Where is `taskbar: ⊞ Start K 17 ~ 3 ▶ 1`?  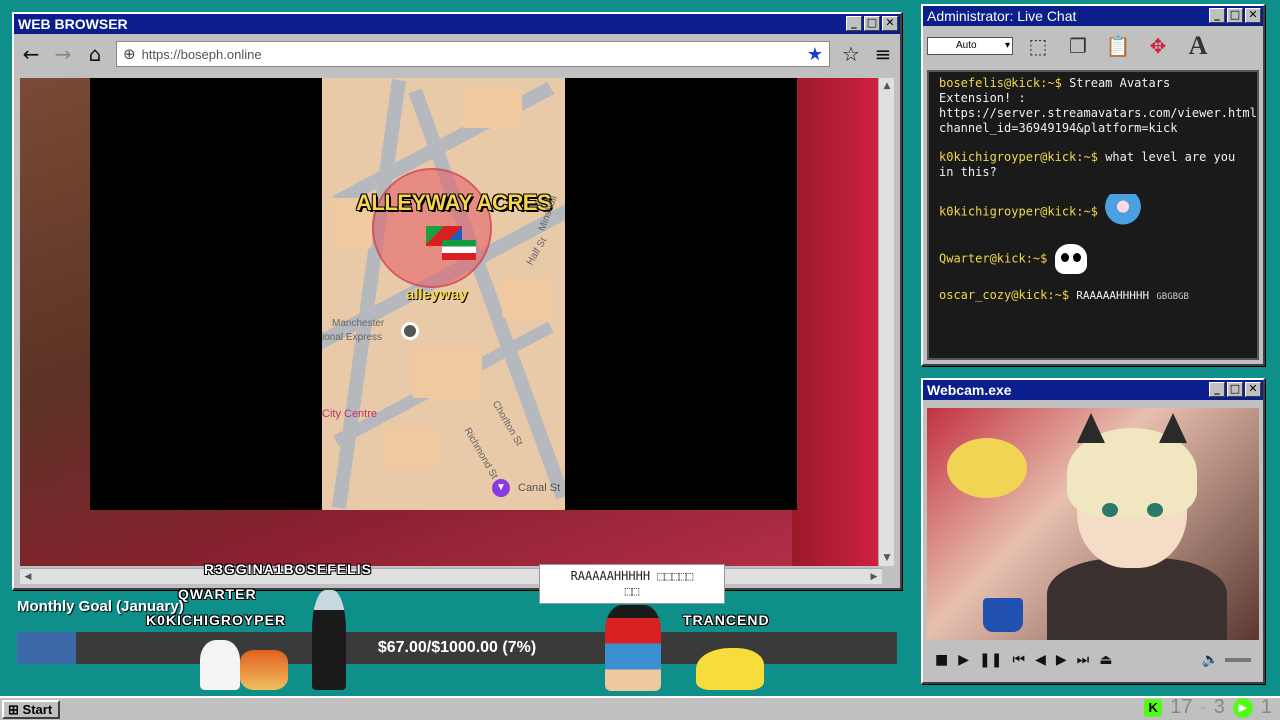
taskbar: ⊞ Start K 17 ~ 3 ▶ 1 is located at coordinates (640, 708).